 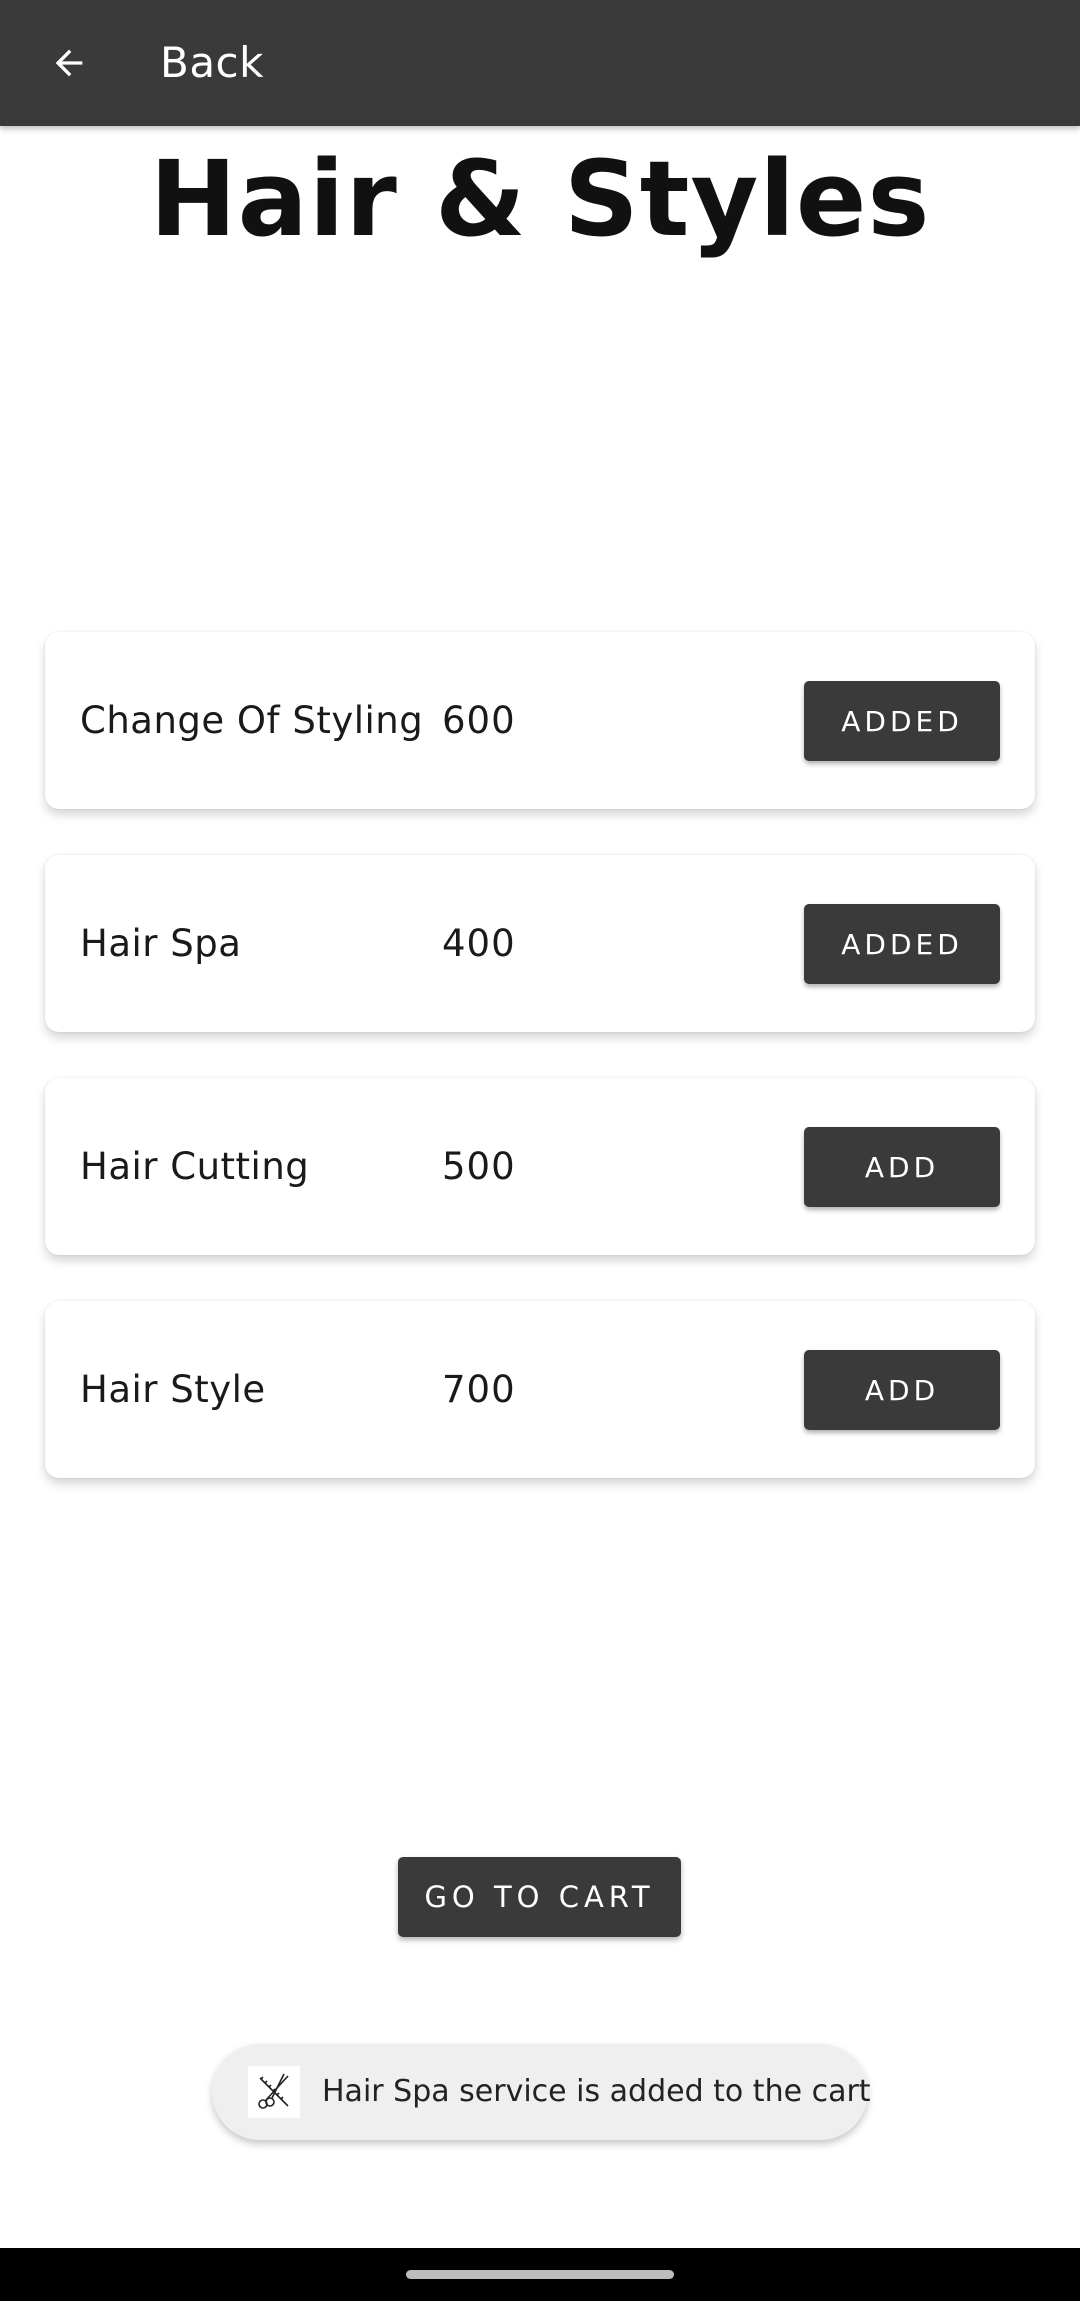 I want to click on service-card-hair-spa: Hair Spa 400 ADDED, so click(x=540, y=943).